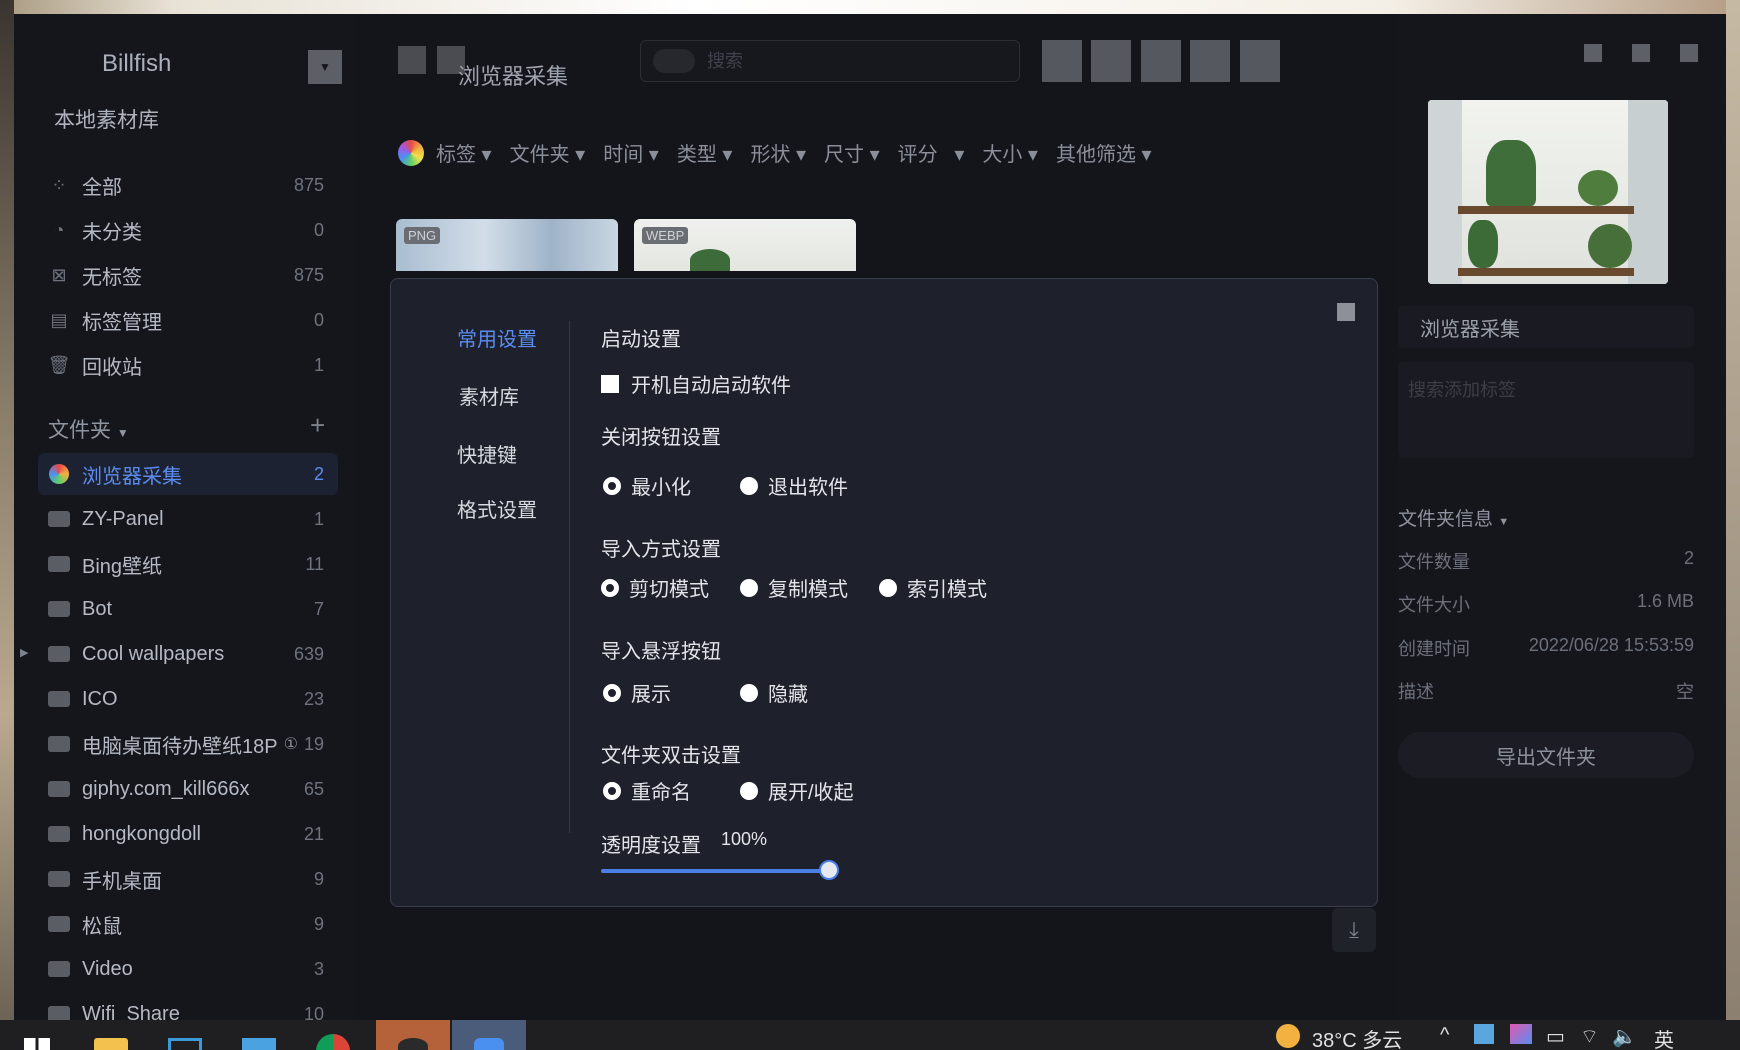 The image size is (1740, 1050). What do you see at coordinates (1689, 53) in the screenshot?
I see `close-button` at bounding box center [1689, 53].